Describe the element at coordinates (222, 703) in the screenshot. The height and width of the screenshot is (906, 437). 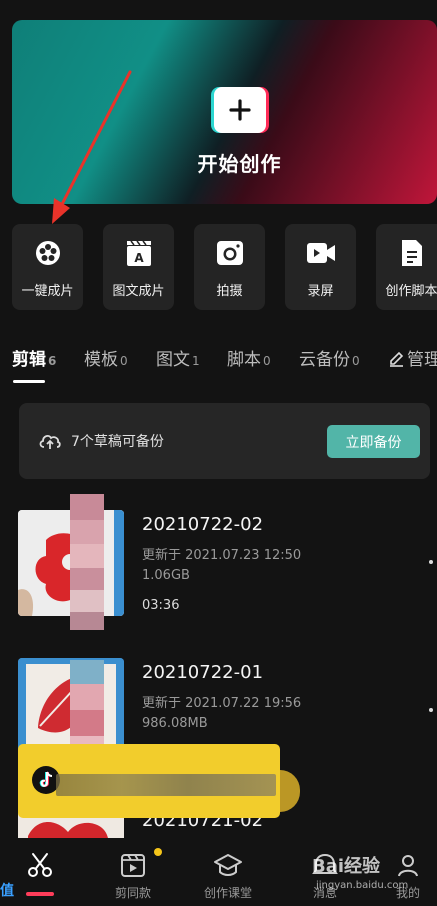
I see `draft-updated: 更新于 2021.07.22 19:56` at that location.